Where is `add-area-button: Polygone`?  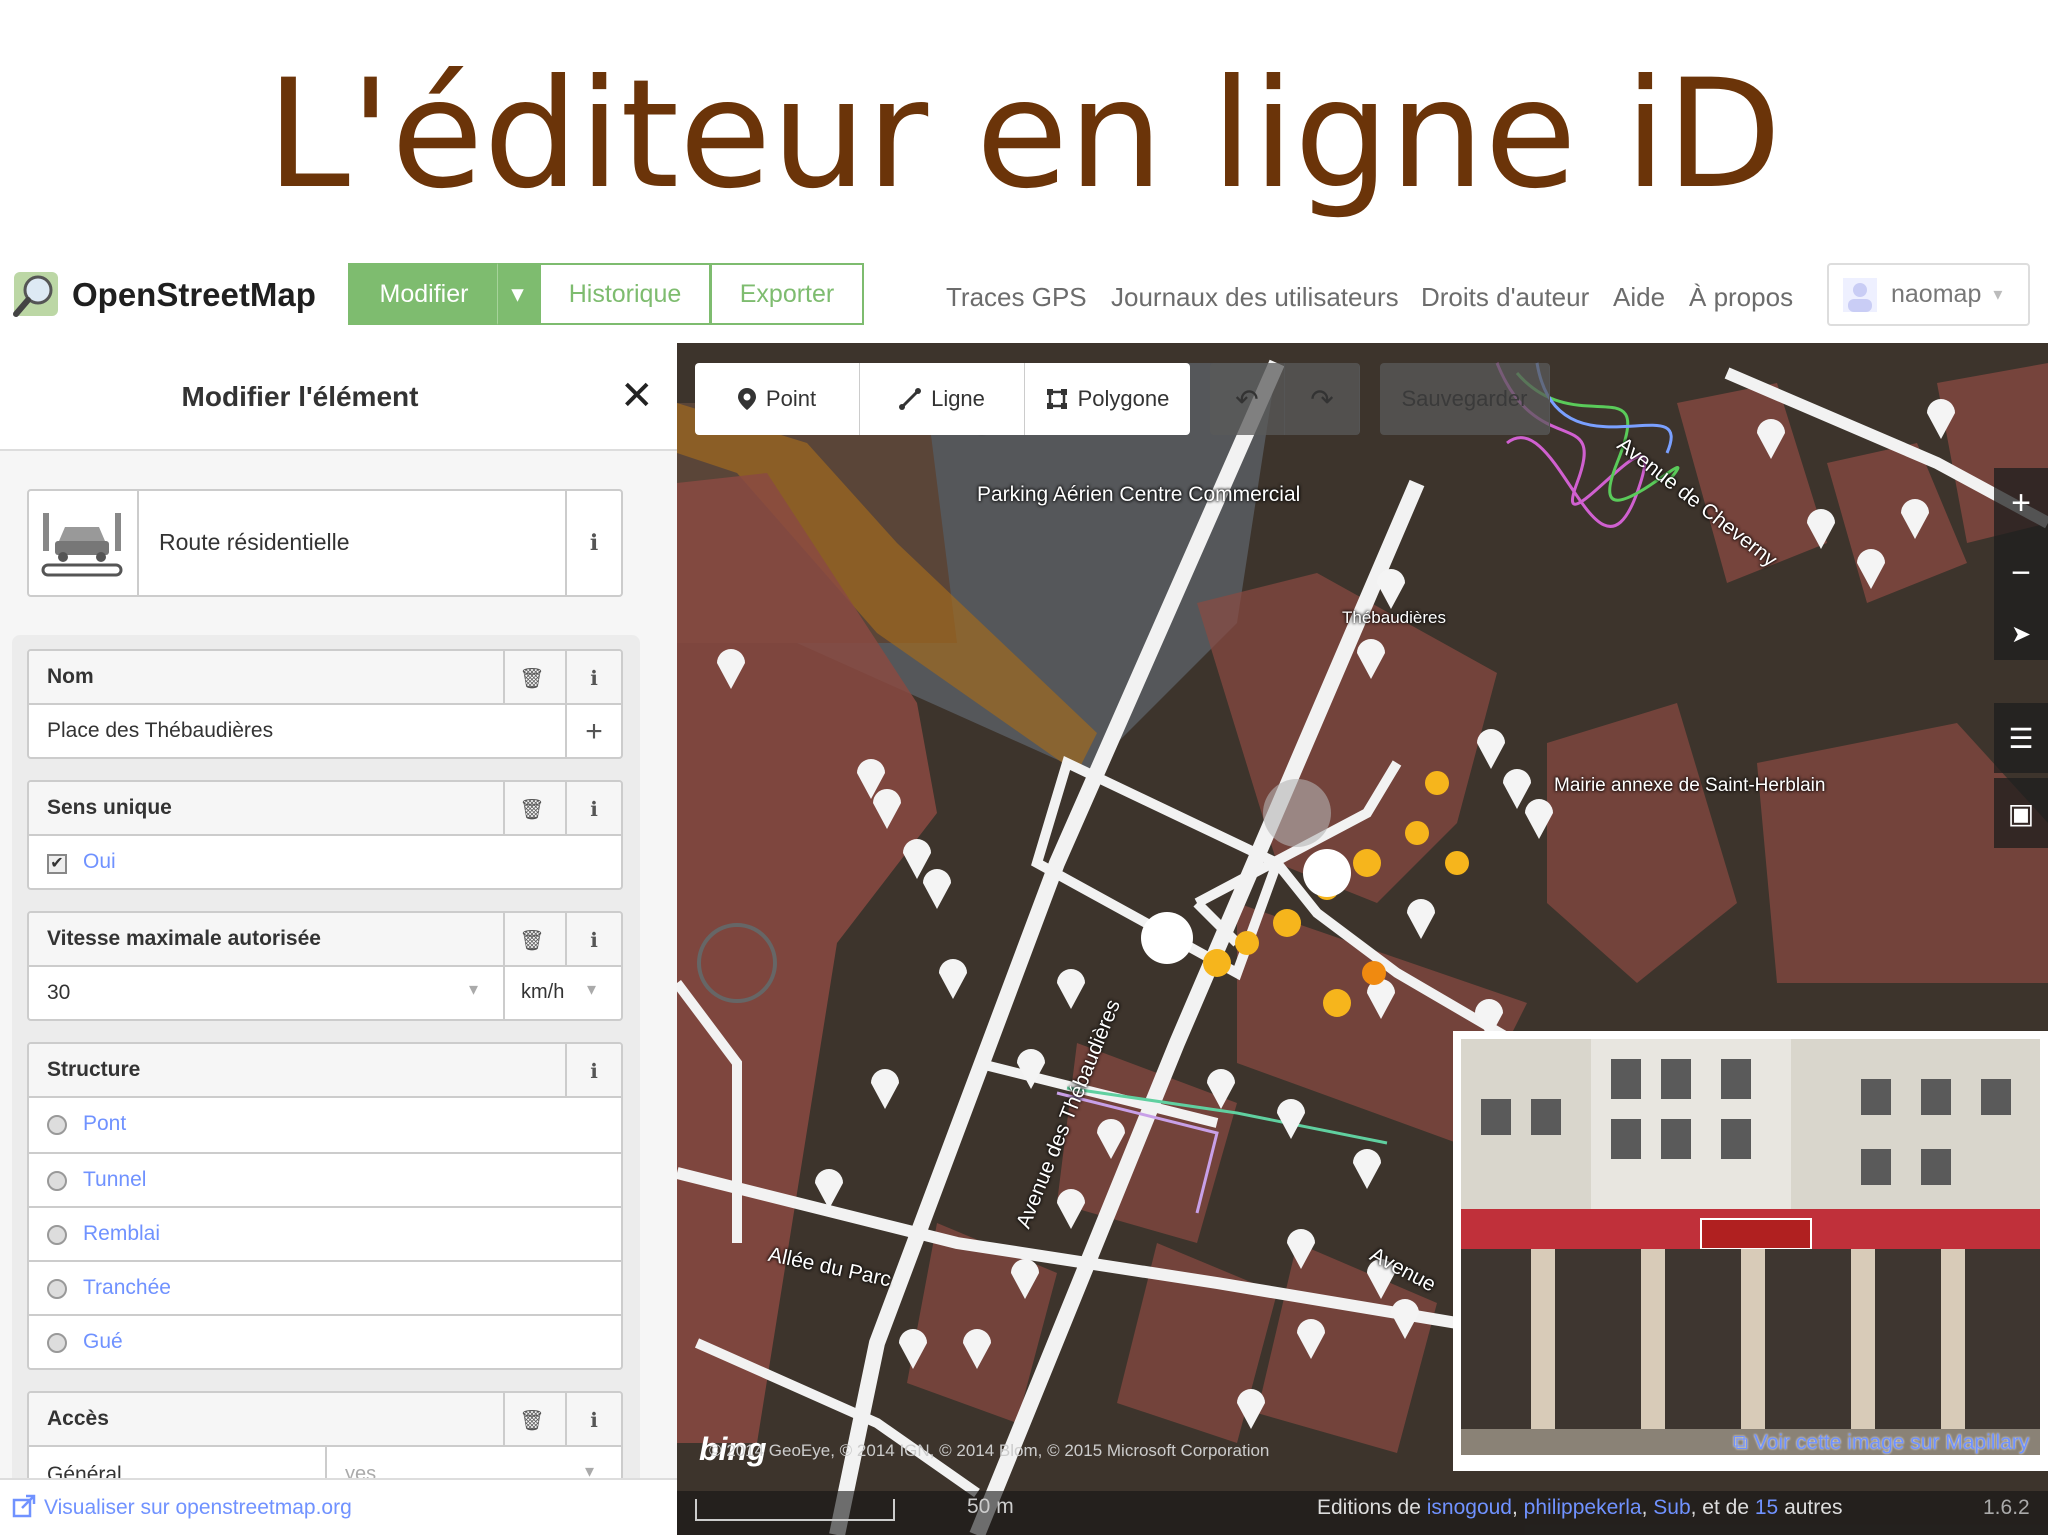 add-area-button: Polygone is located at coordinates (1107, 399).